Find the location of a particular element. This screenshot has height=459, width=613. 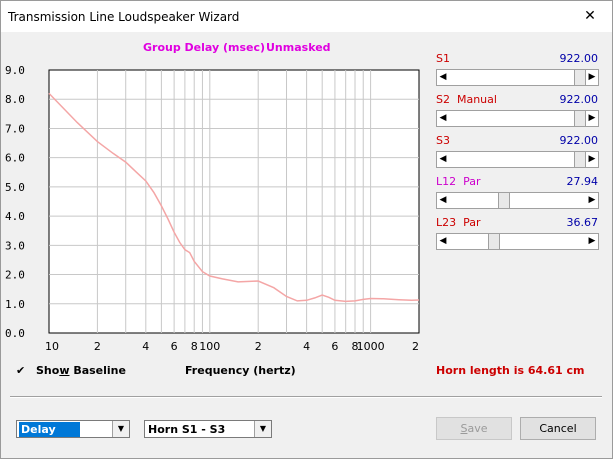

save-button: Save is located at coordinates (474, 428).